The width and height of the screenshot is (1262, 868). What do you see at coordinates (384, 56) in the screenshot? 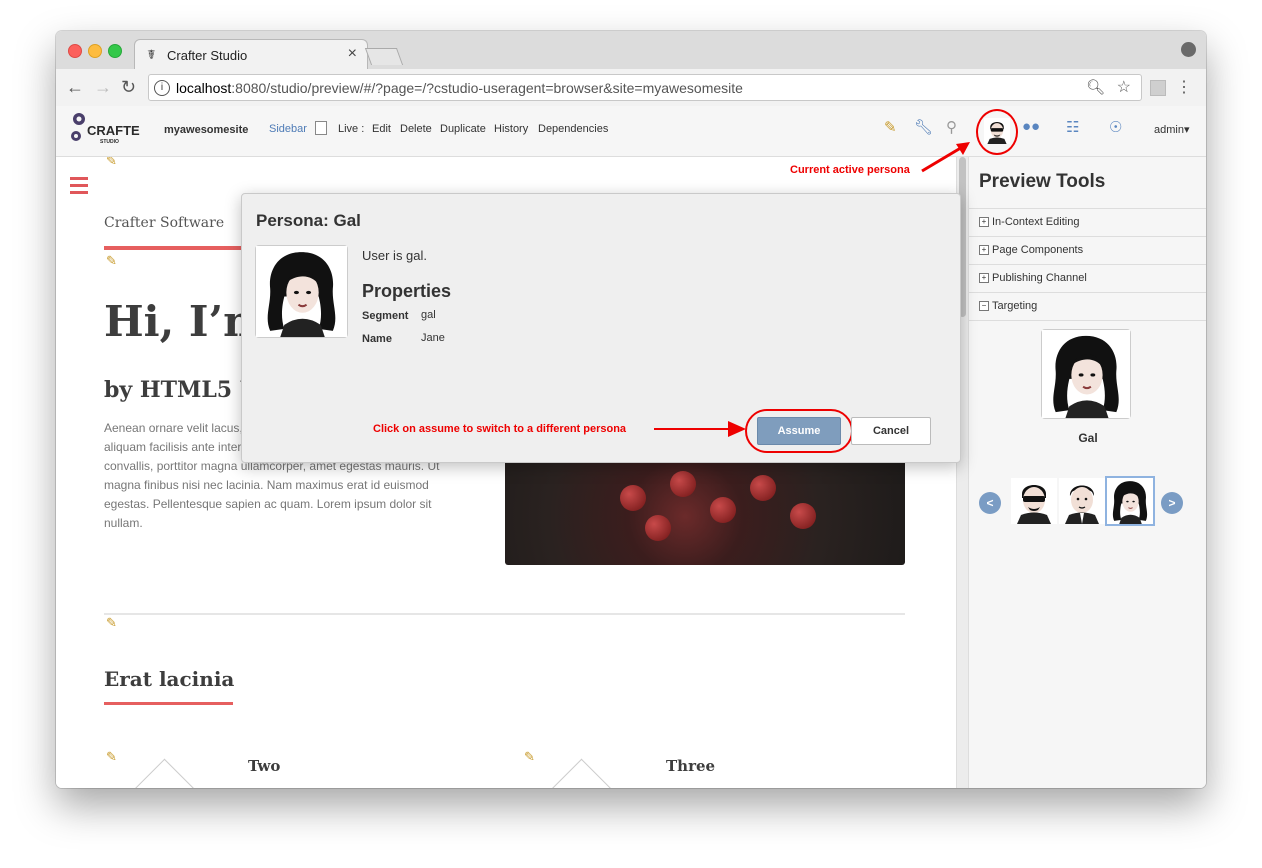
I see `new-tab-button` at bounding box center [384, 56].